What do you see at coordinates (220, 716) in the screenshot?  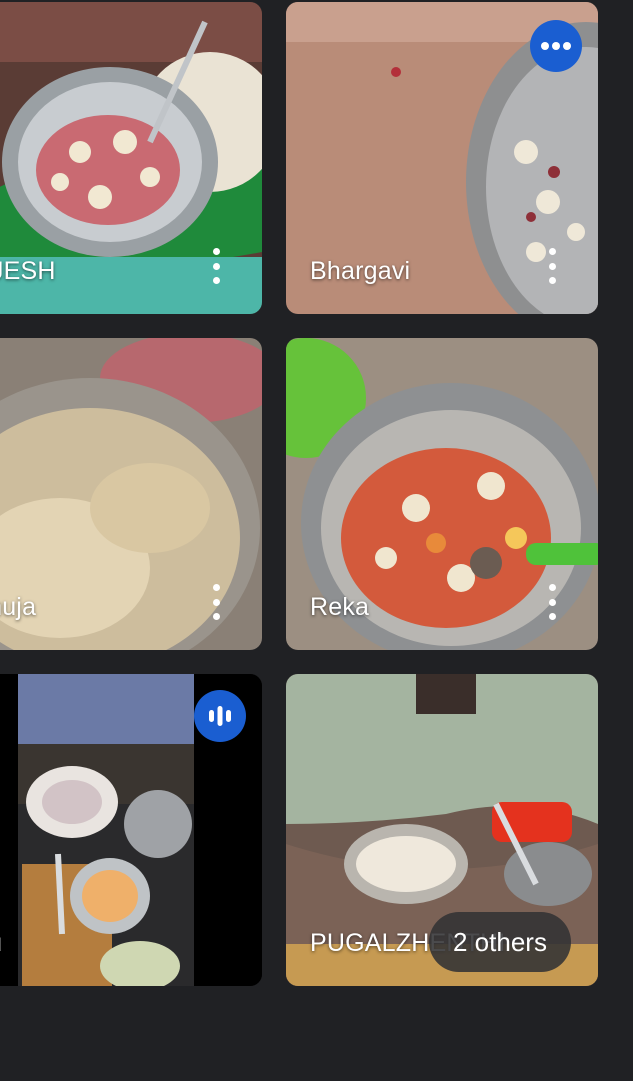 I see `audio-level-icon` at bounding box center [220, 716].